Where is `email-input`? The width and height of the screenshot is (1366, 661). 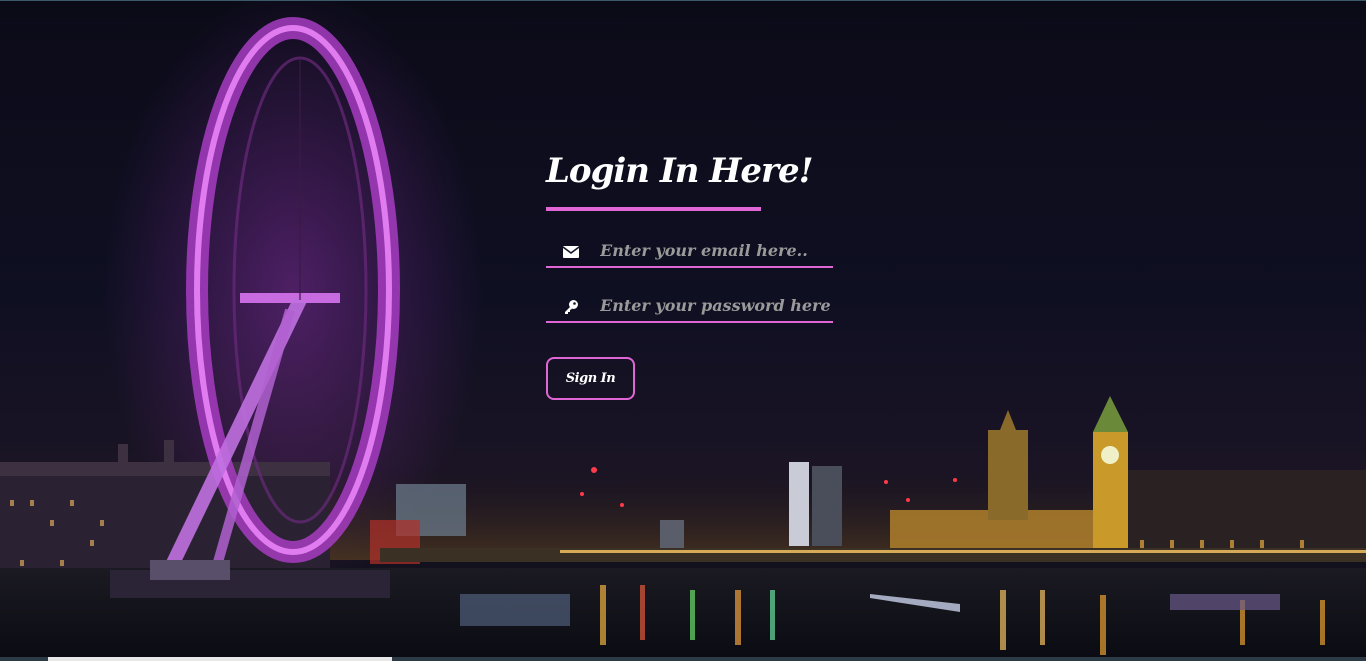
email-input is located at coordinates (715, 250).